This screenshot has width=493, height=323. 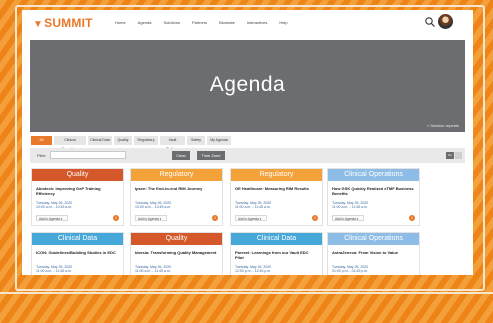 I want to click on filter-bar: Filter Clear Time Zone On, so click(x=247, y=155).